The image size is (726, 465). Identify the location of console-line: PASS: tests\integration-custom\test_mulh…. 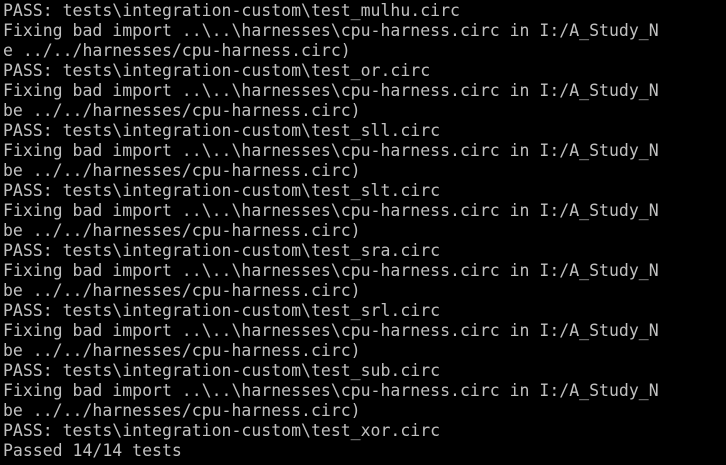
(231, 10).